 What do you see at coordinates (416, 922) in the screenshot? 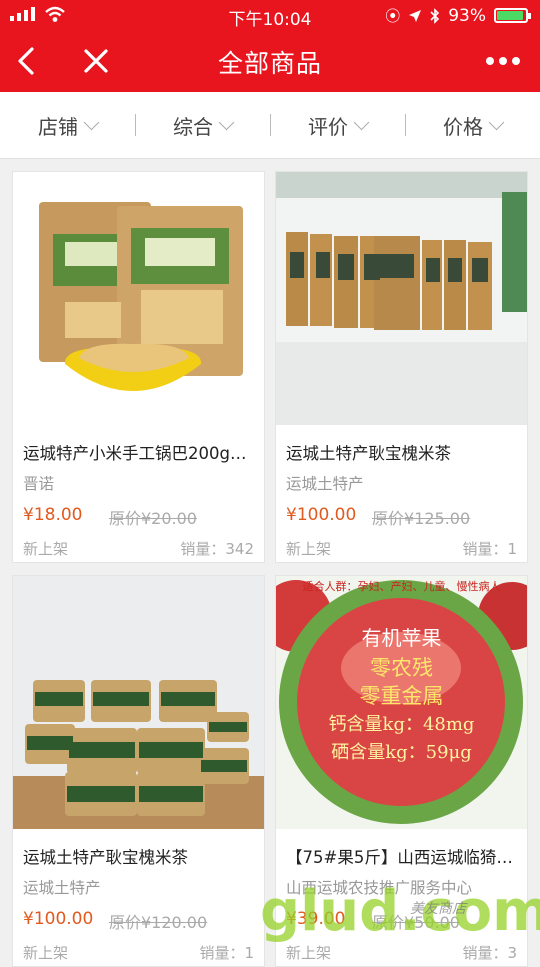
I see `product-original-price: 原价¥50.00` at bounding box center [416, 922].